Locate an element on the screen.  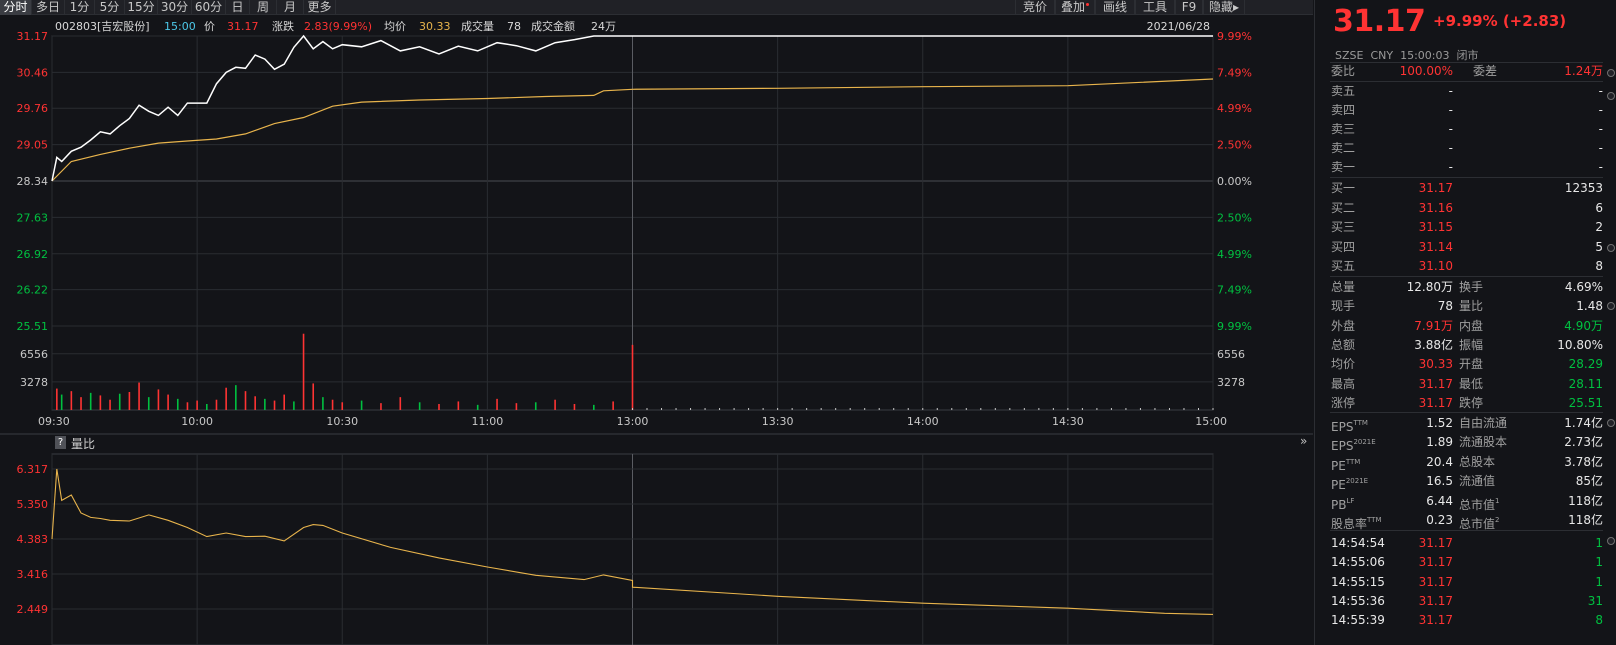
quote-time: 15:00:03 is located at coordinates (1425, 55).